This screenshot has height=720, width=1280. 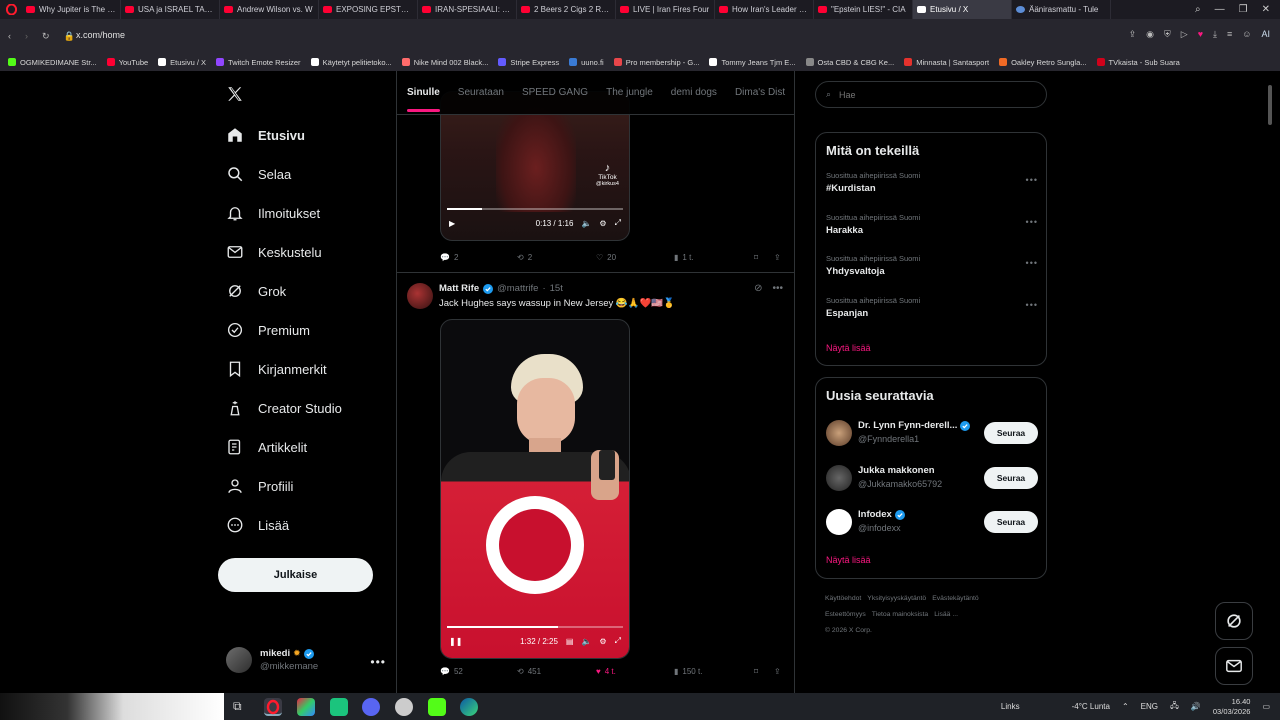 I want to click on captions-icon: ▤, so click(x=570, y=641).